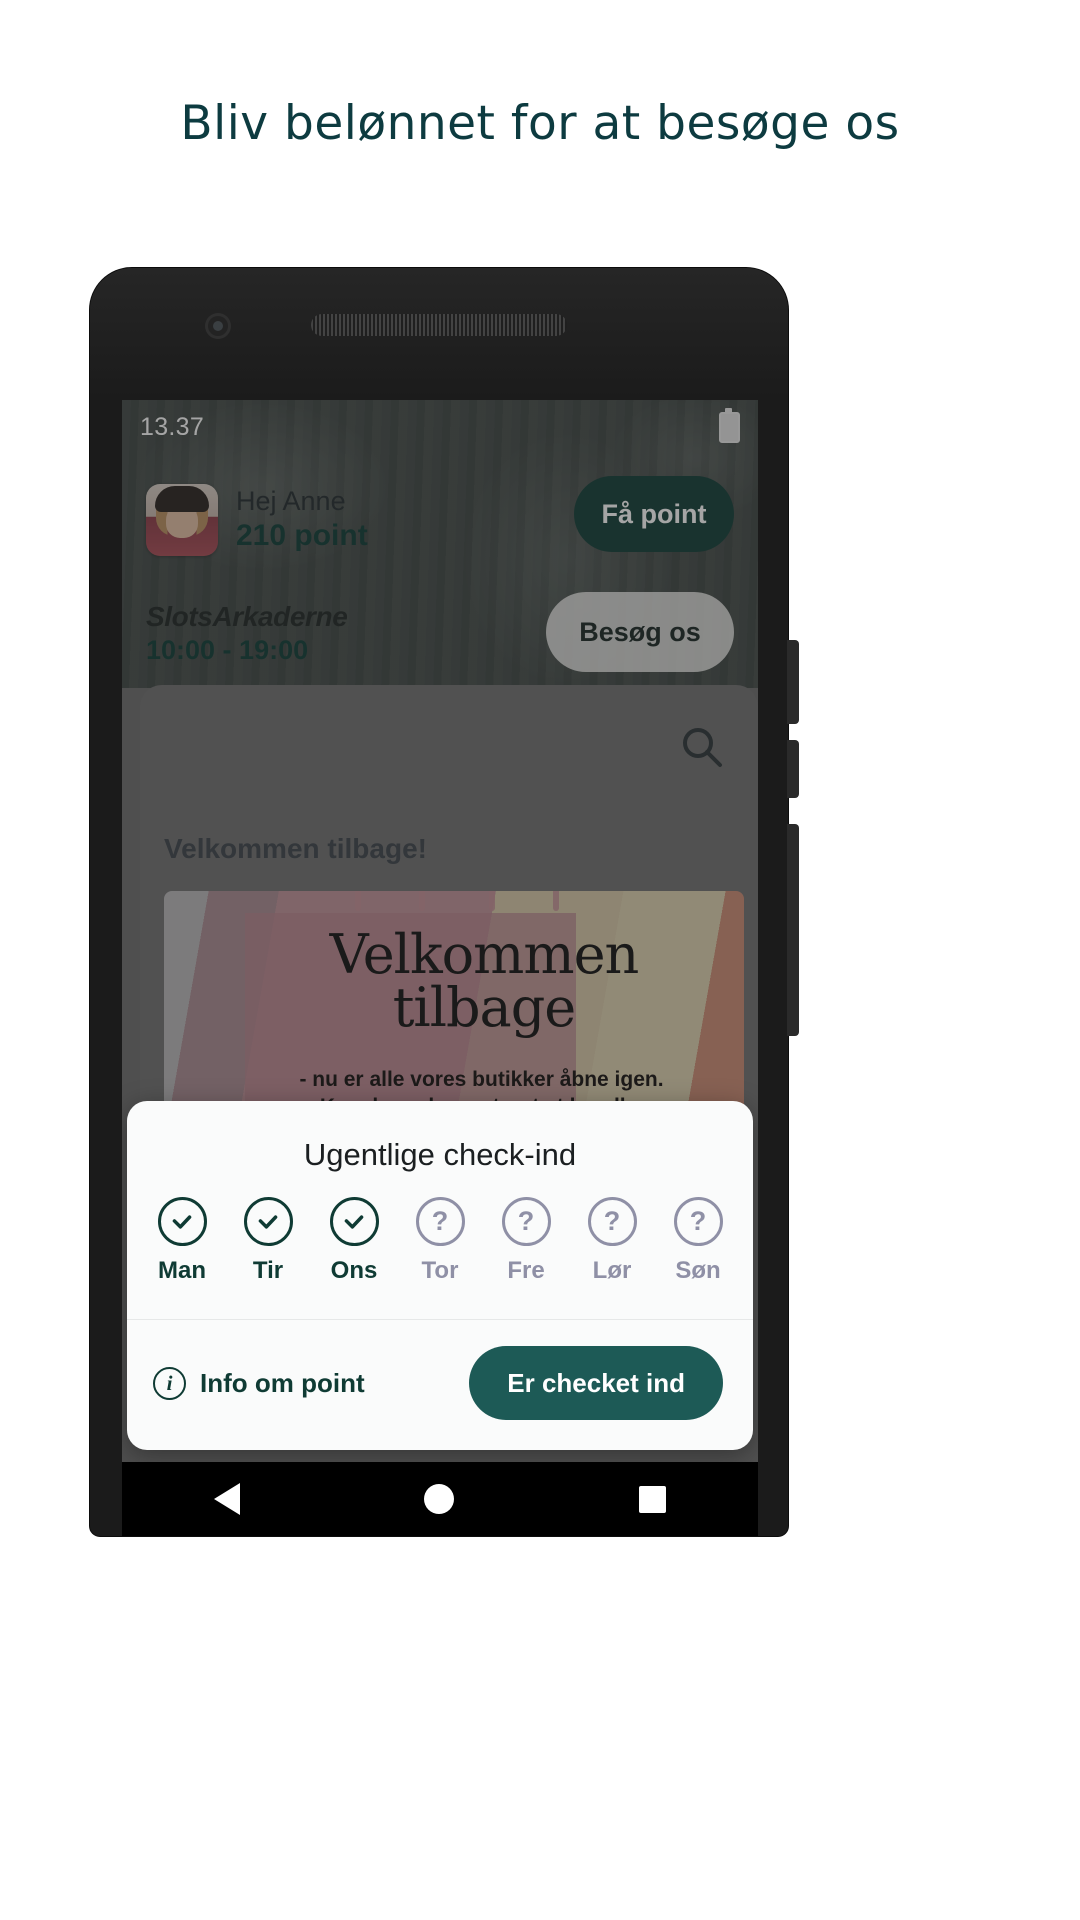  What do you see at coordinates (440, 1385) in the screenshot?
I see `dialog-actions: i Info om point Er checket ind` at bounding box center [440, 1385].